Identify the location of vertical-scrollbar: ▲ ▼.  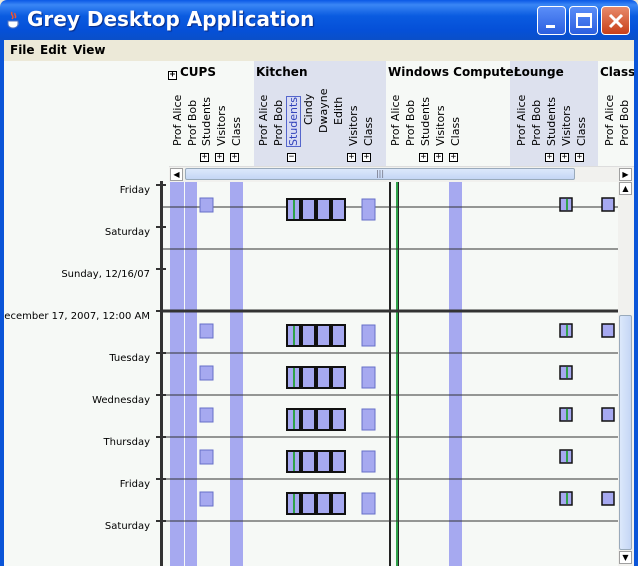
(626, 373).